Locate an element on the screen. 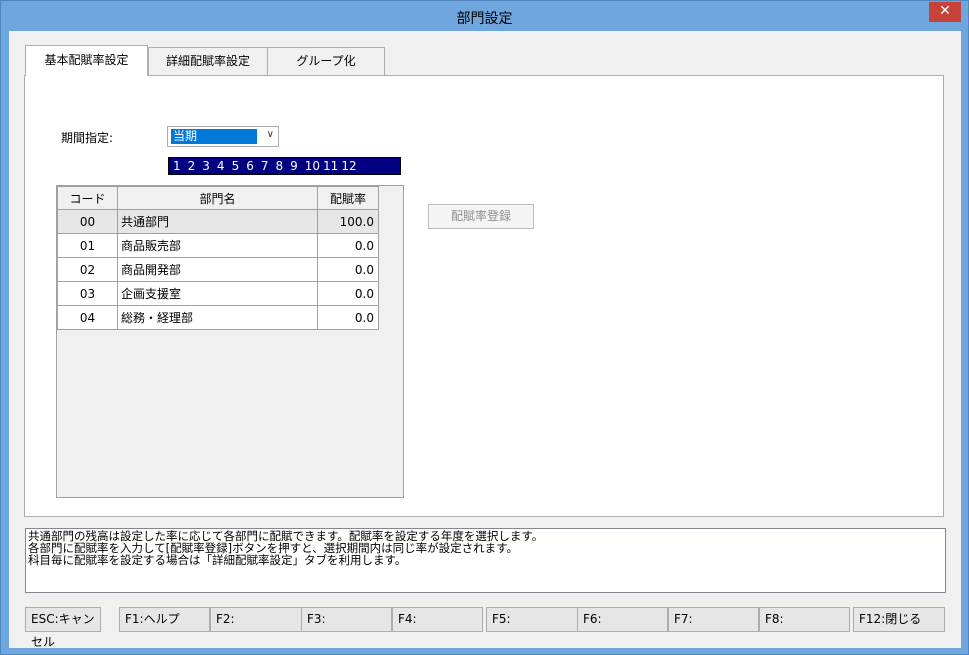  tab-detail-rate: 詳細配賦率設定 is located at coordinates (208, 61).